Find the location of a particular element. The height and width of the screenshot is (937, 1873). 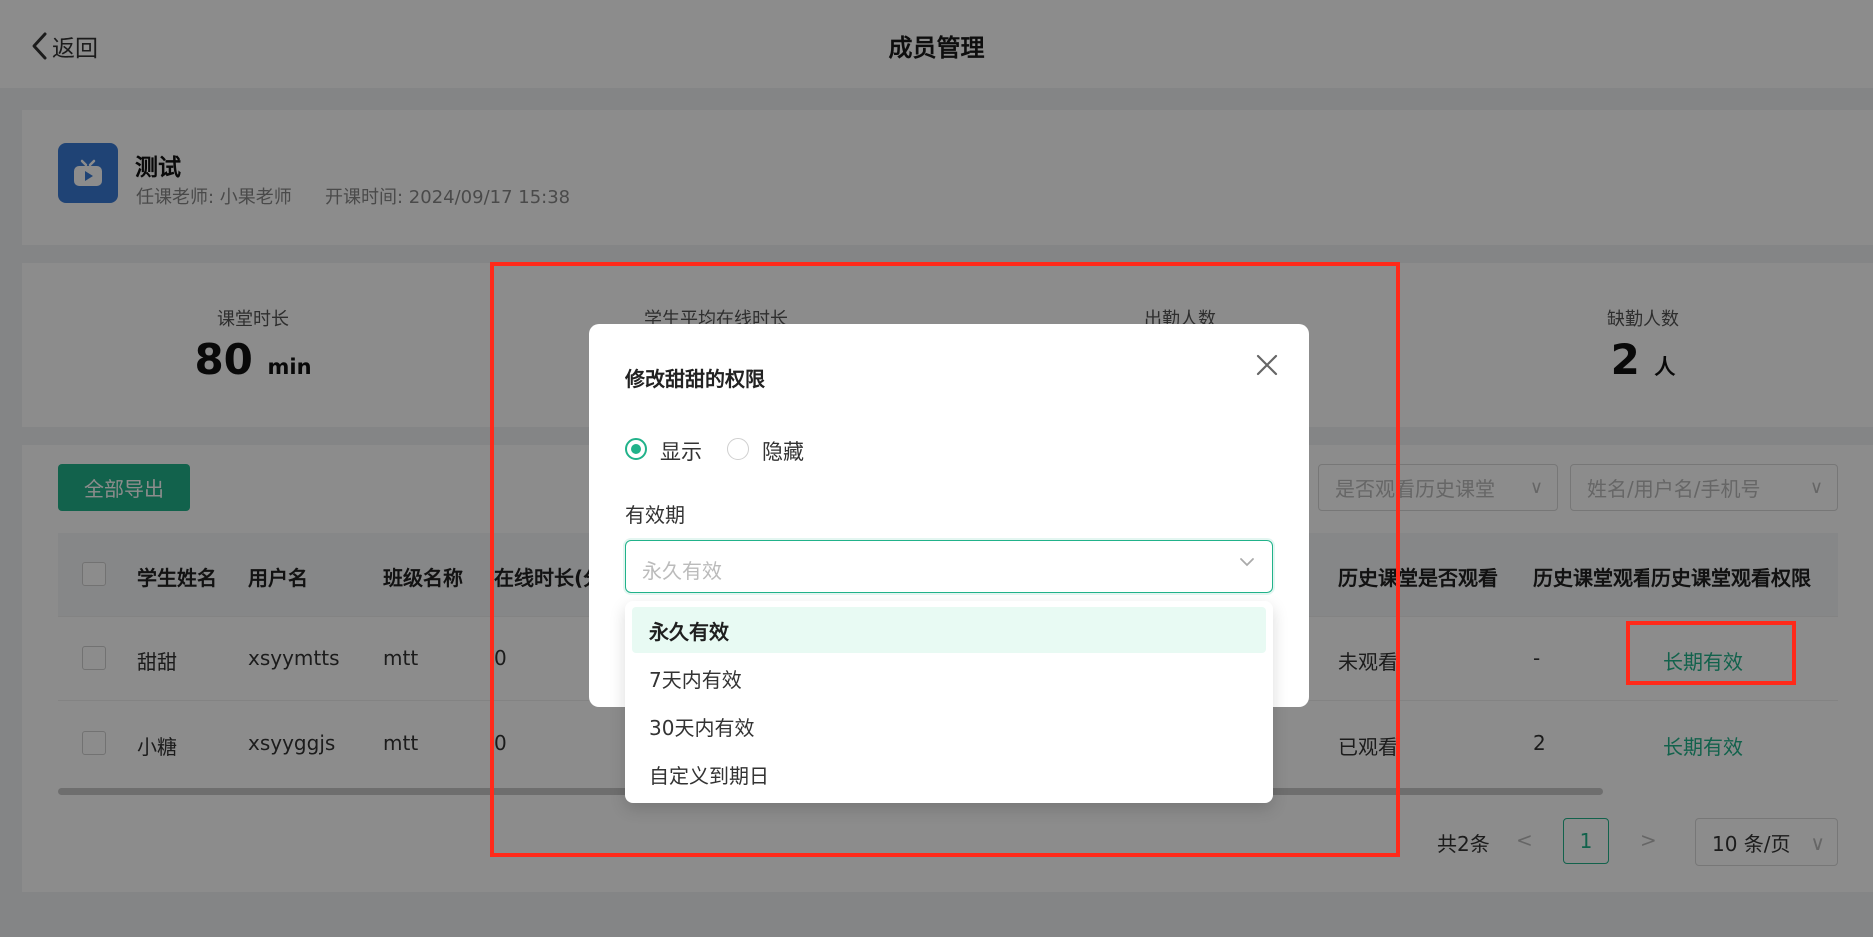

highlight-box-permission is located at coordinates (1711, 653).